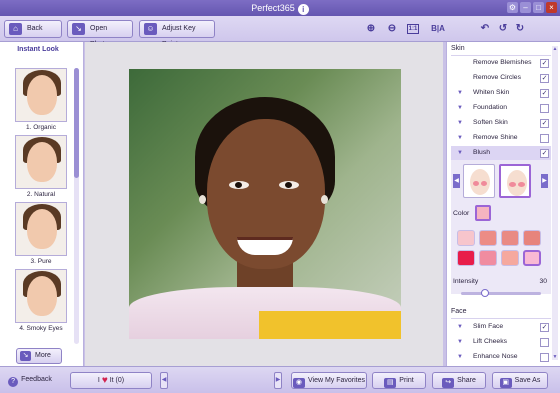 This screenshot has height=393, width=560. Describe the element at coordinates (239, 185) in the screenshot. I see `photo-left-eye` at that location.